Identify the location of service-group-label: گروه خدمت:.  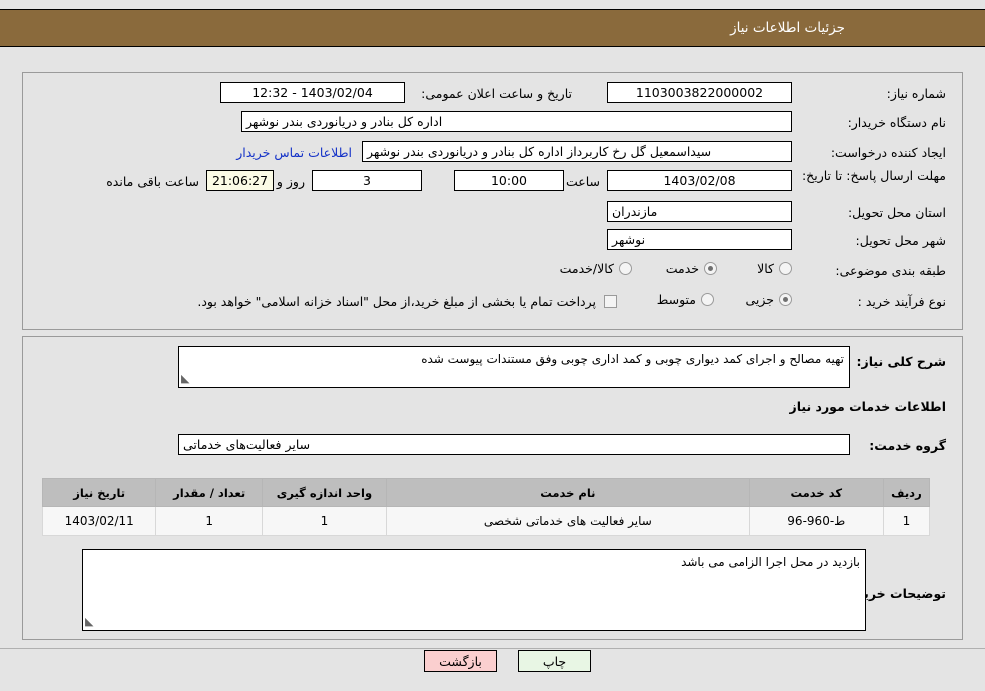
(907, 445).